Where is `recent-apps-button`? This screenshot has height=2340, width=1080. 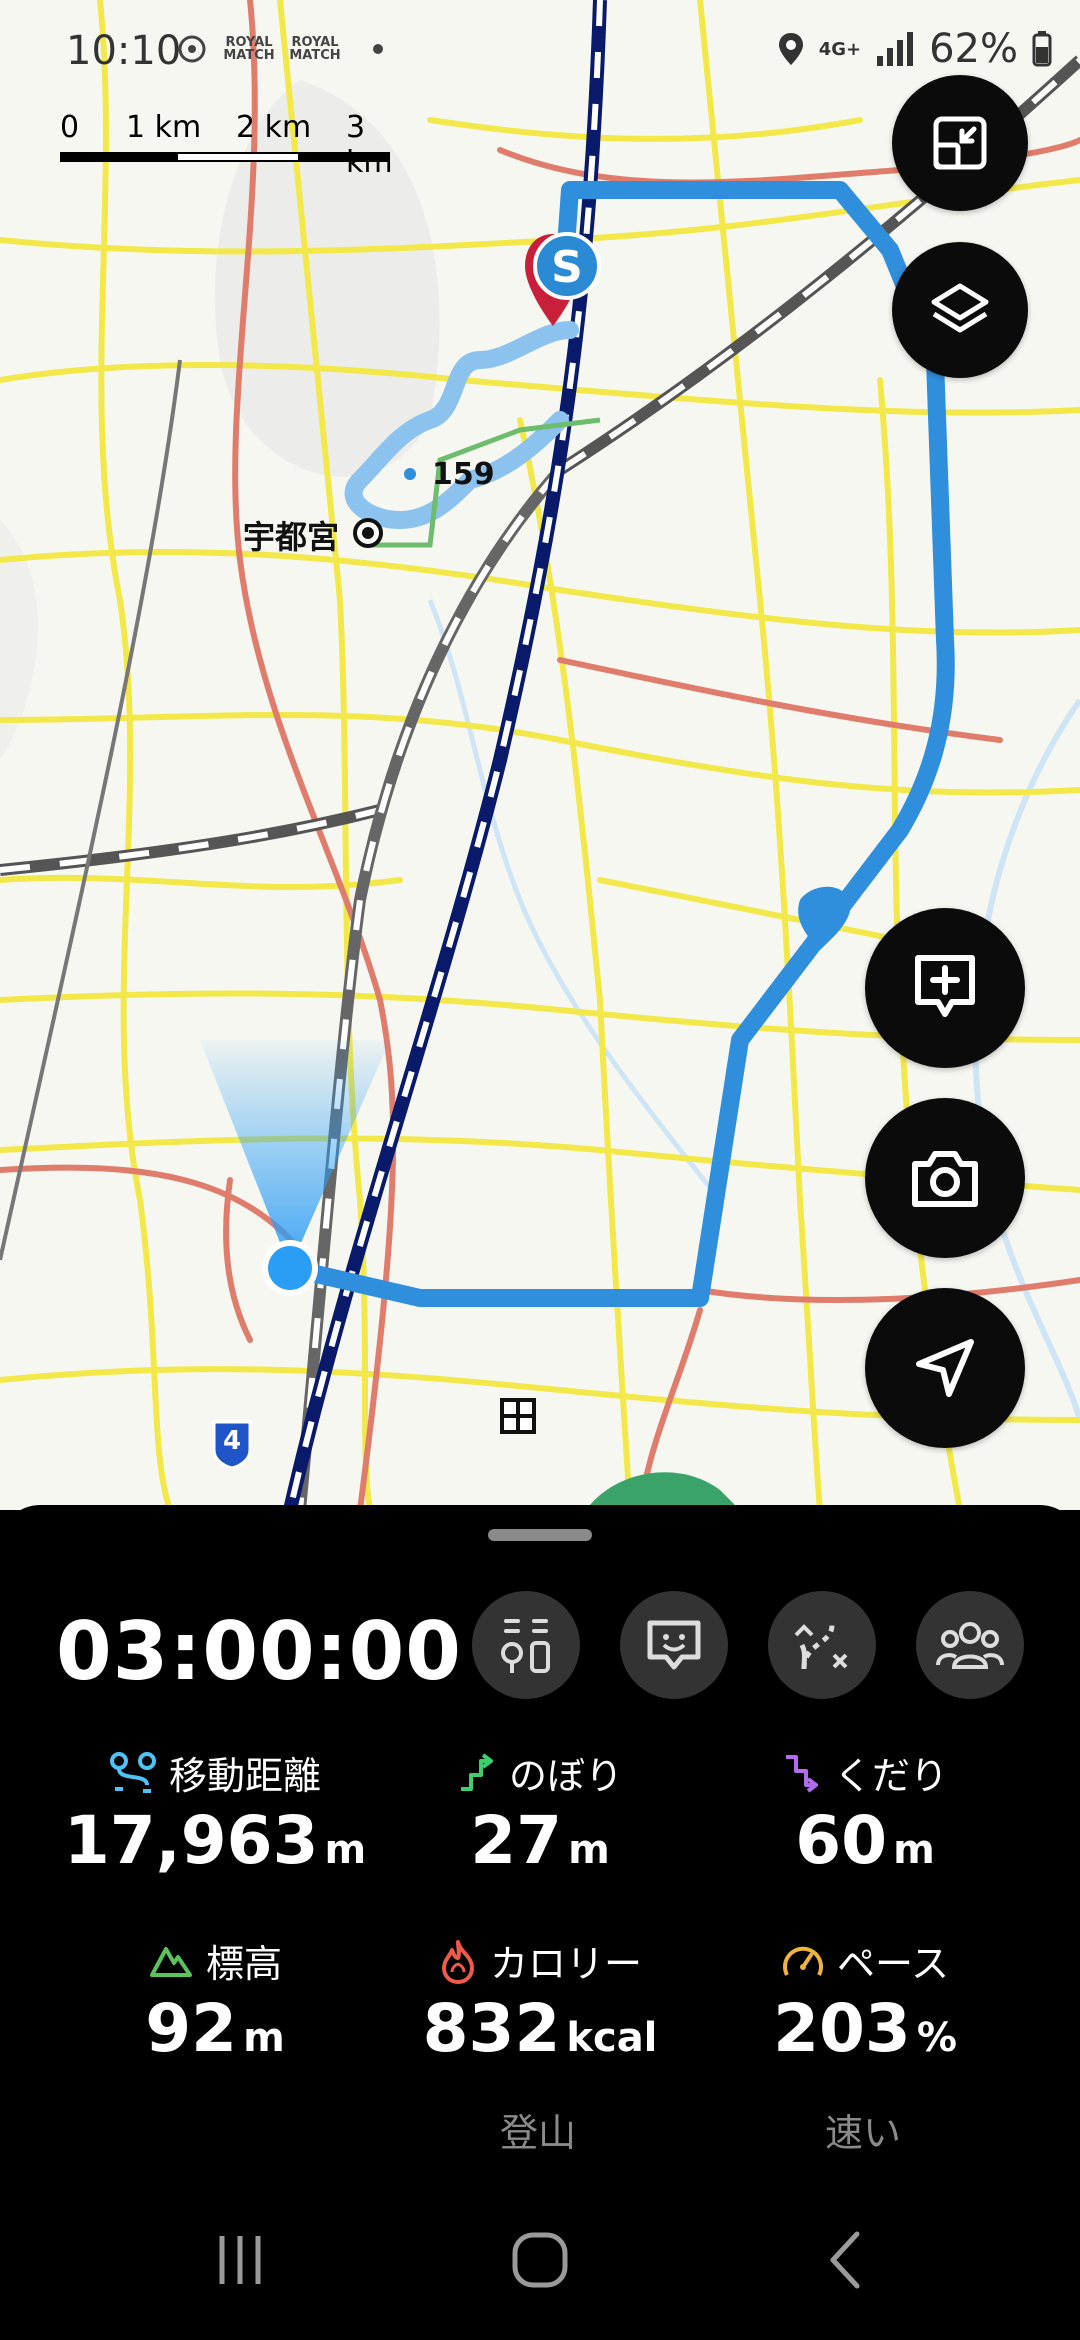 recent-apps-button is located at coordinates (240, 2260).